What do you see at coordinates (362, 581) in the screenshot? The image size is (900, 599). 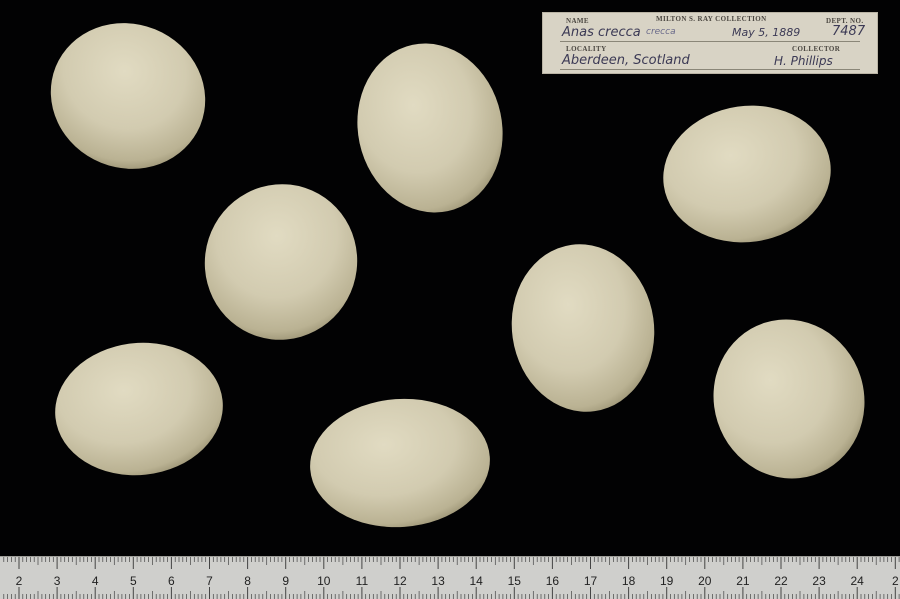 I see `ruler-number: 11` at bounding box center [362, 581].